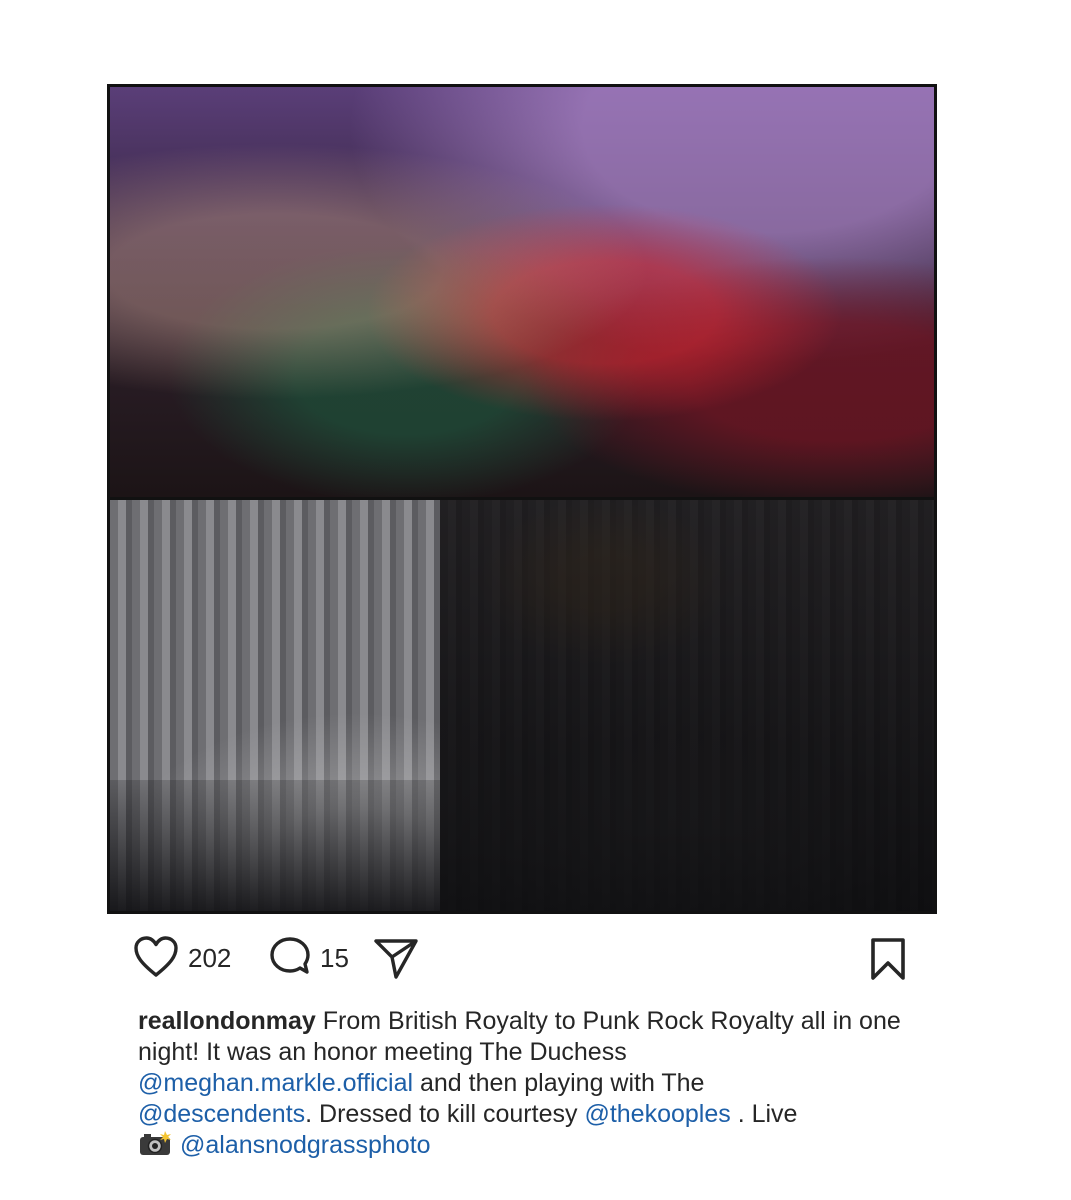  What do you see at coordinates (305, 1145) in the screenshot?
I see `mention-link-alansnodgrassphoto: @alansnodgrassphoto` at bounding box center [305, 1145].